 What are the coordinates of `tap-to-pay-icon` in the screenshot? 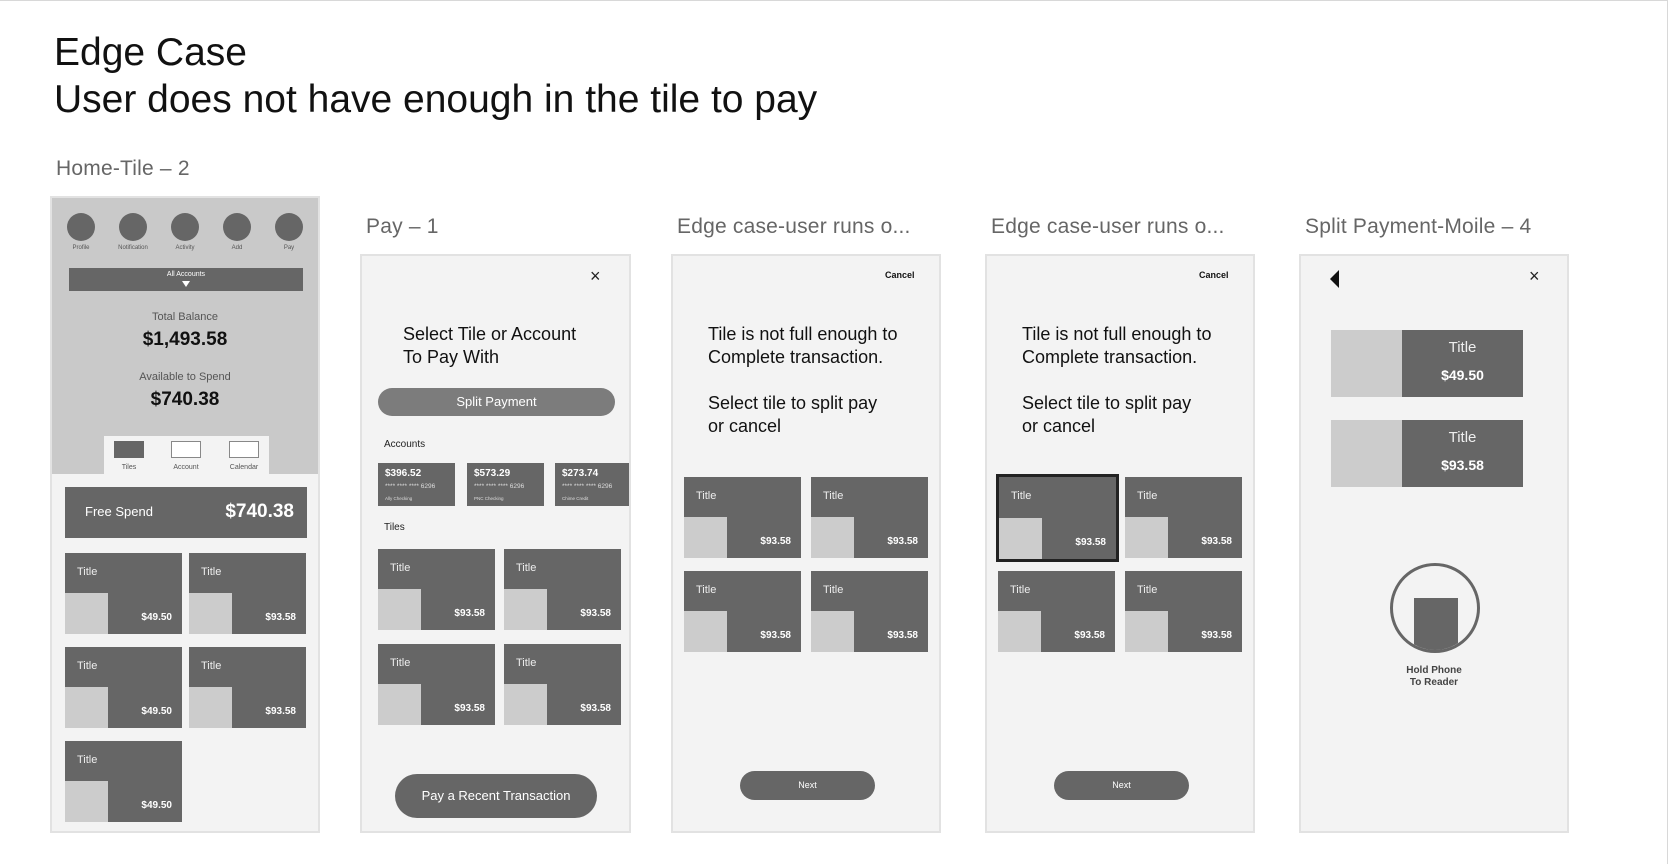 It's located at (1435, 608).